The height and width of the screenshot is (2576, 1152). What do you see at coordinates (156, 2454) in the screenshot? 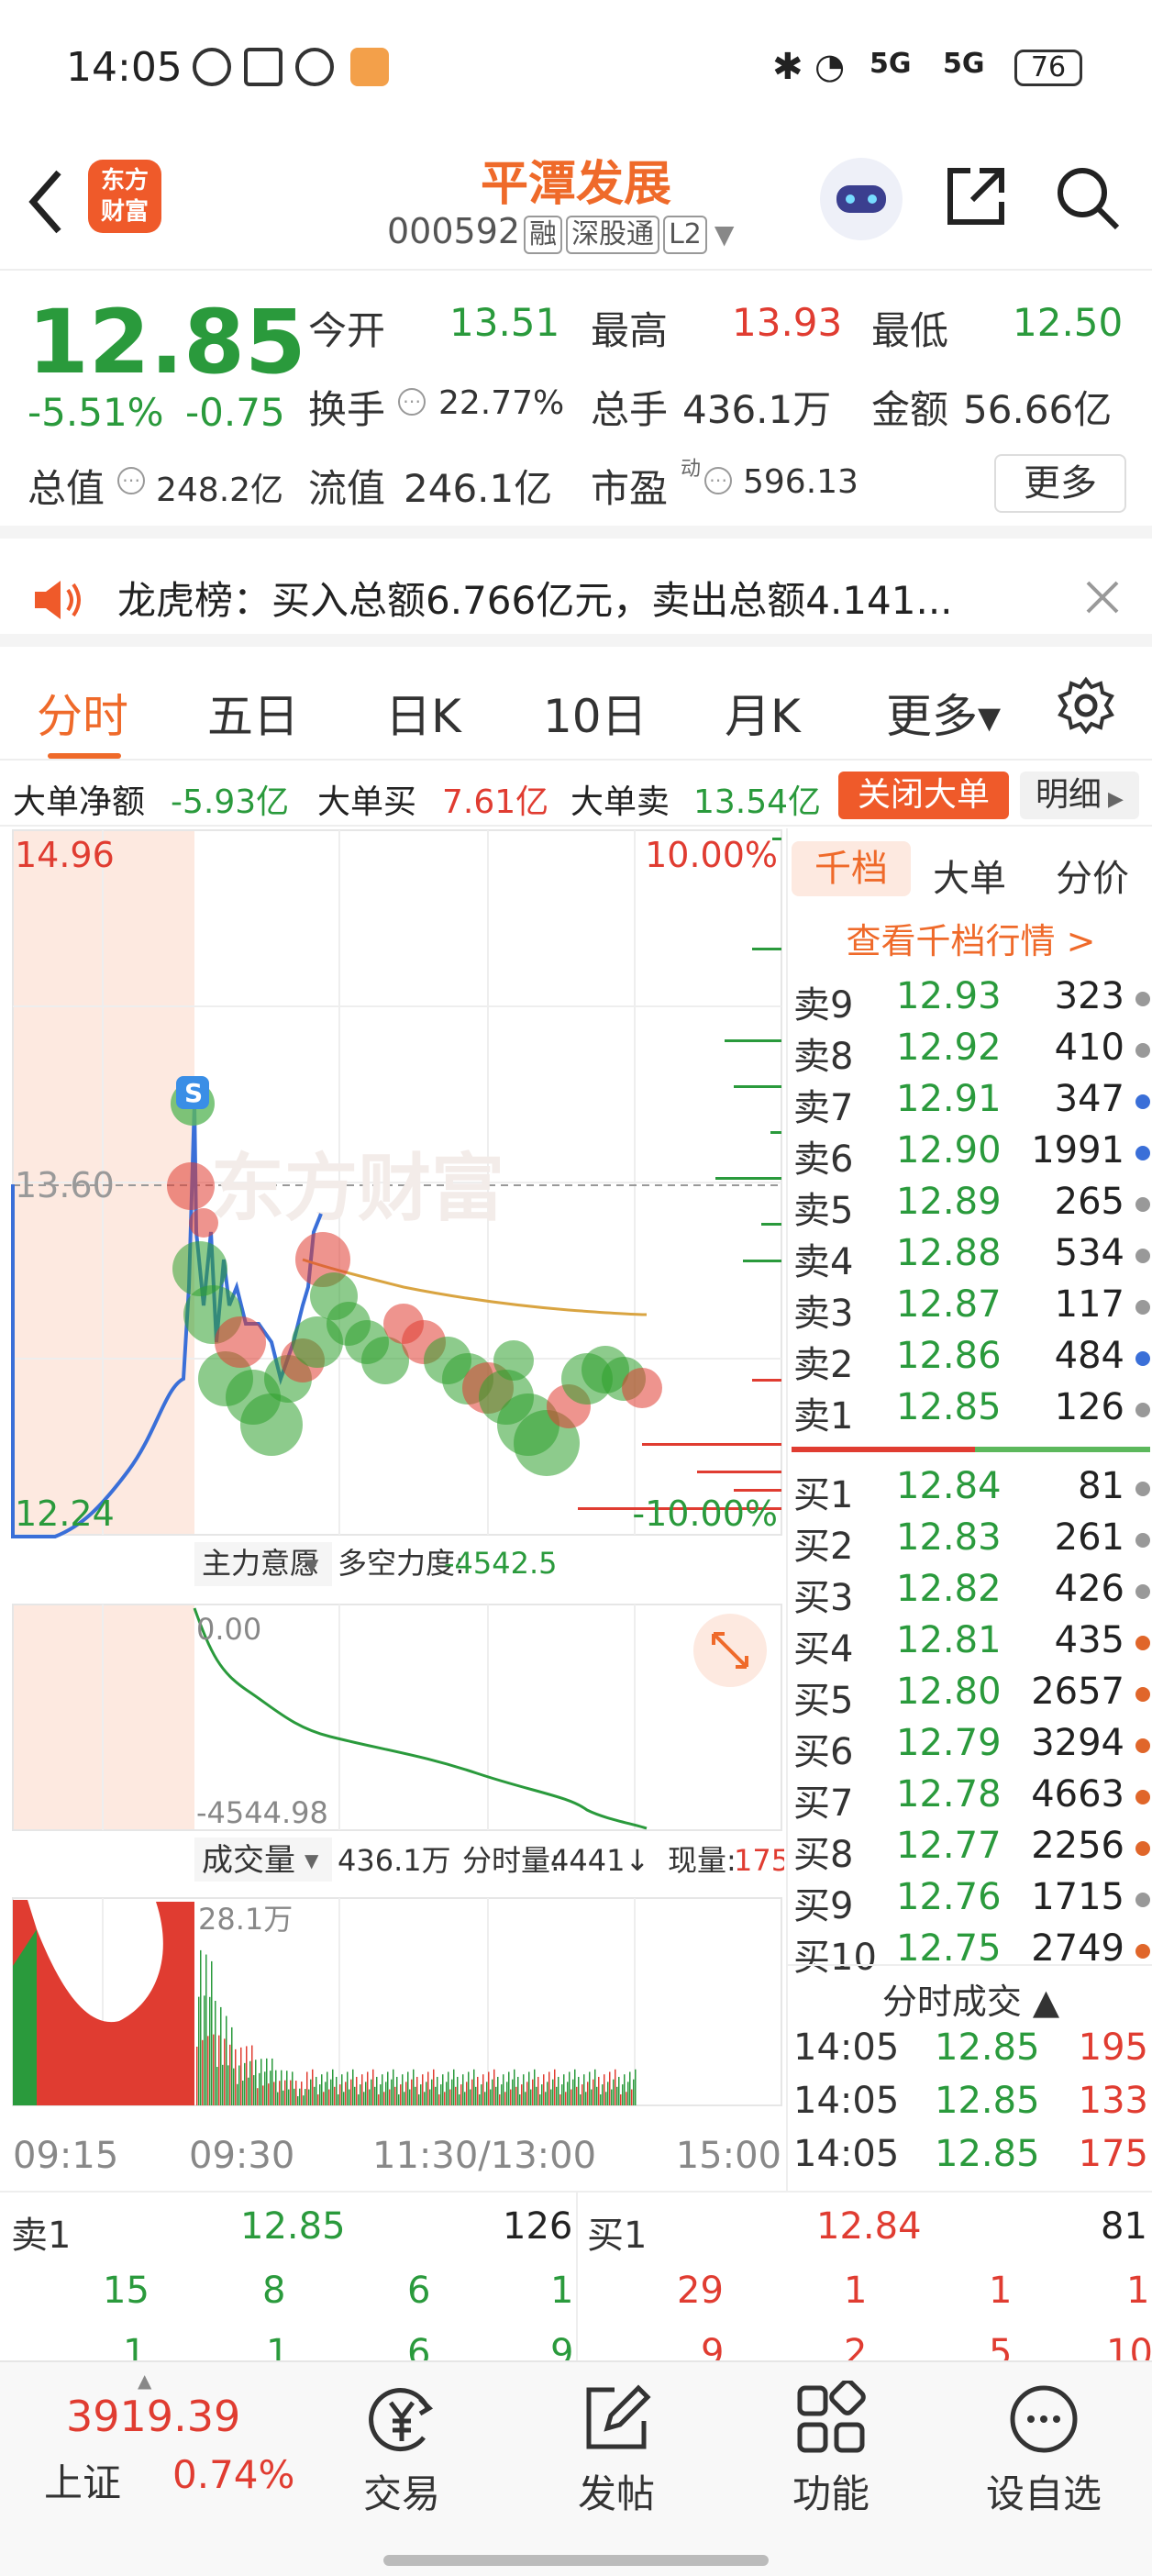
I see `index-ticker: ▲ 3919.39 上证 0.74%` at bounding box center [156, 2454].